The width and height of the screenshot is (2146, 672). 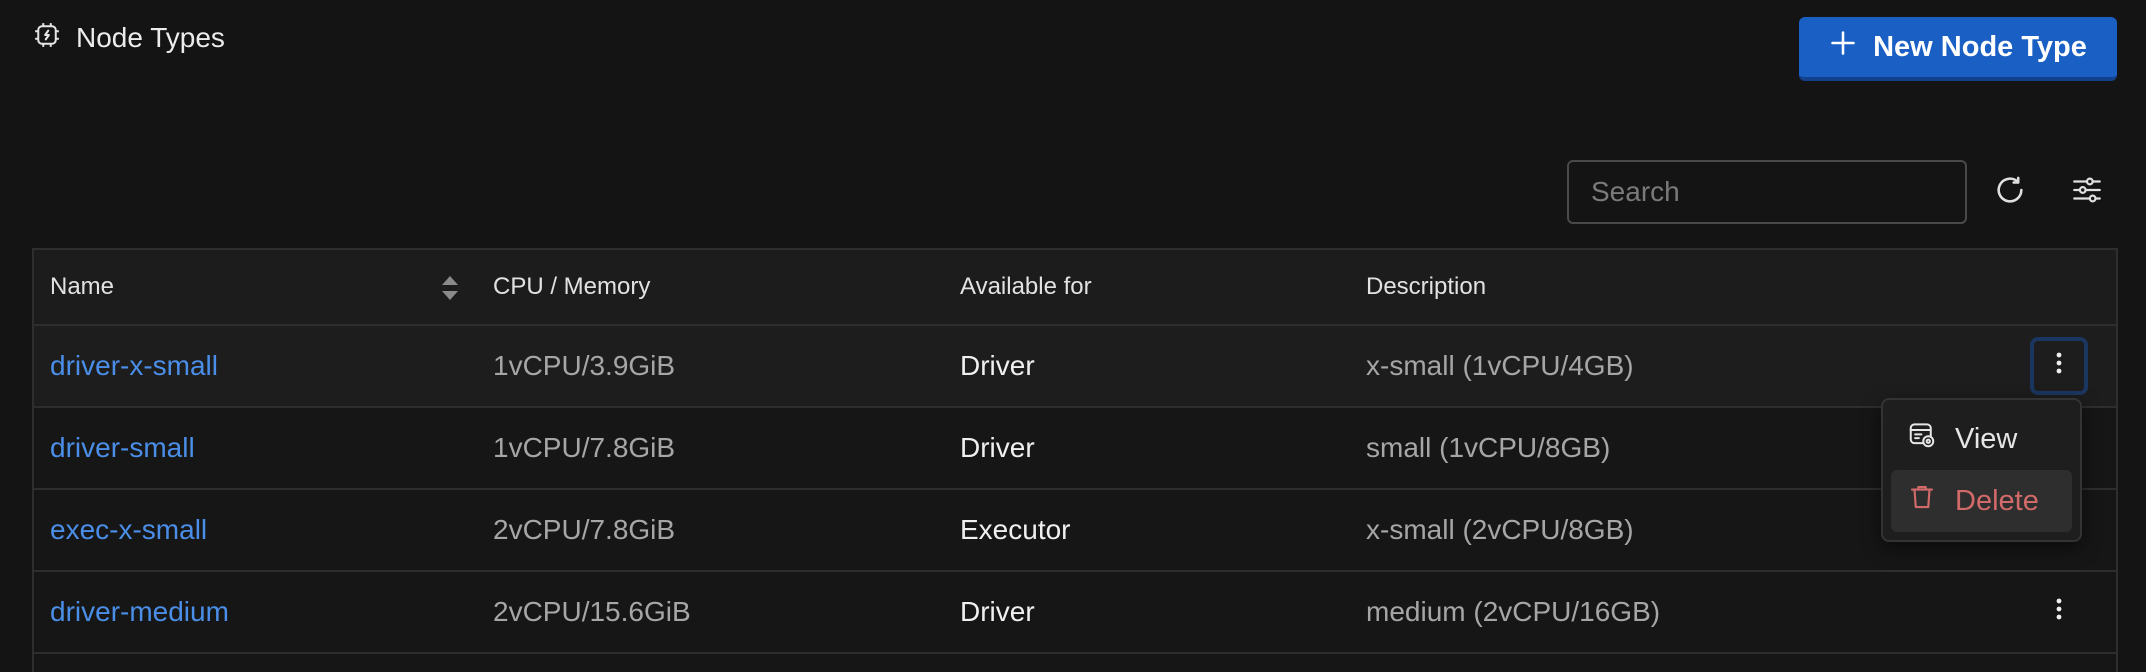 I want to click on row-actions-menu: View Delete, so click(x=1981, y=470).